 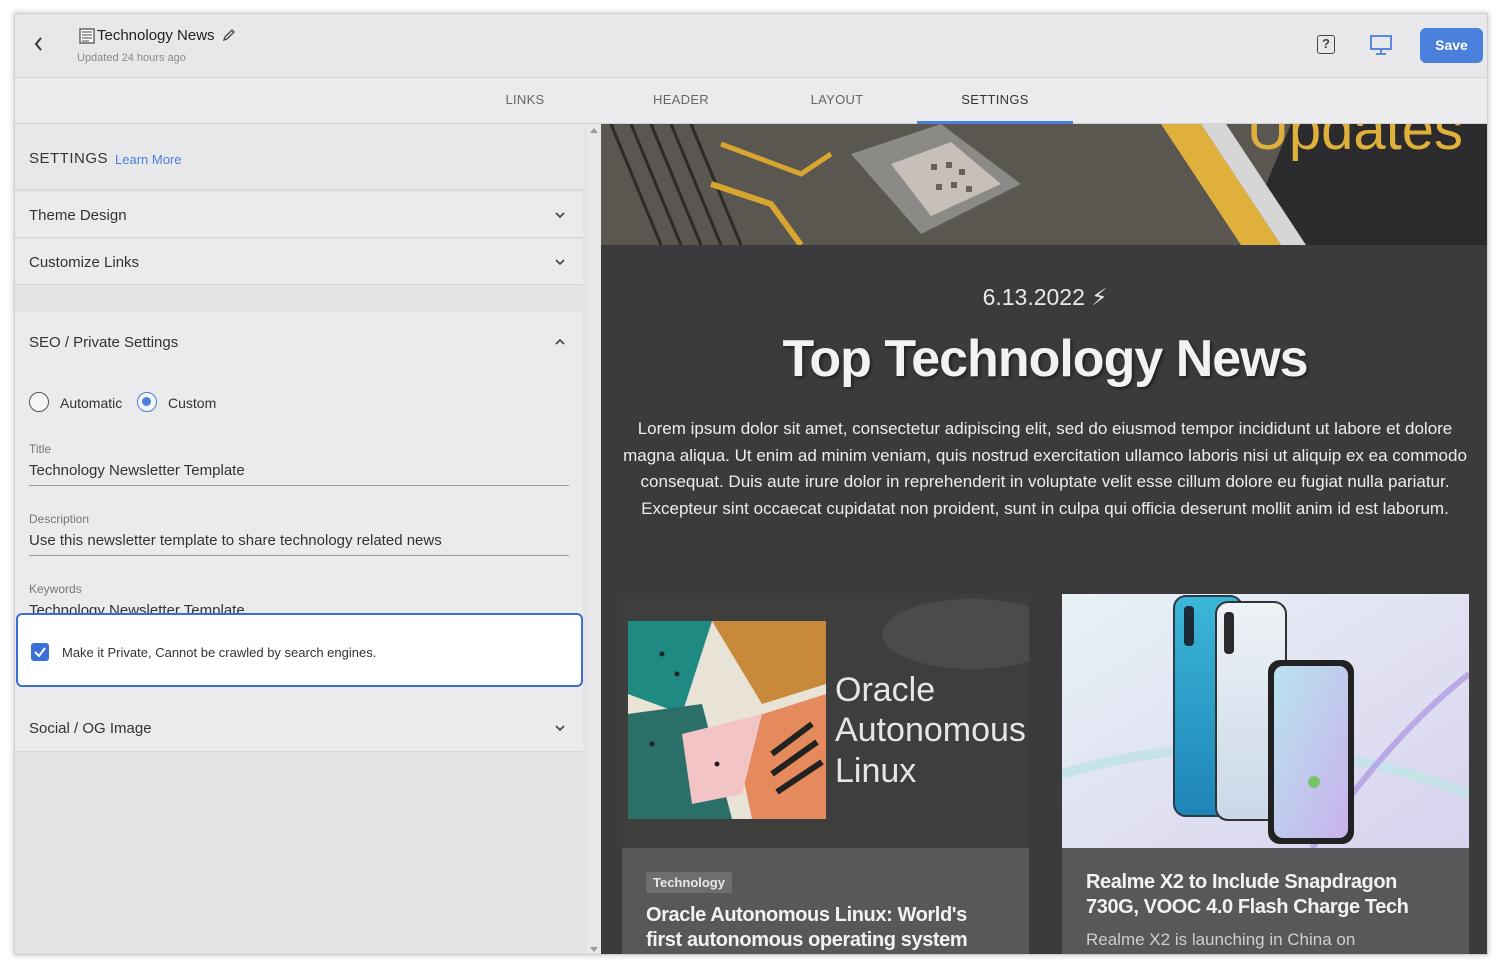 I want to click on accordion-label: Social / OG Image, so click(x=90, y=728).